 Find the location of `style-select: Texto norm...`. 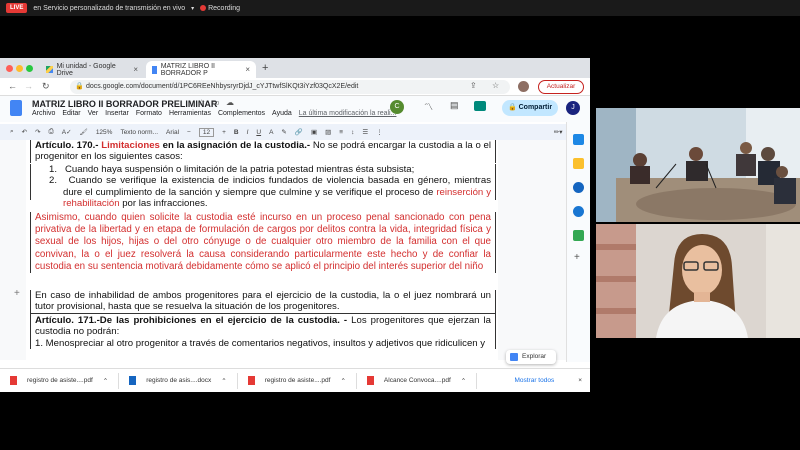

style-select: Texto norm... is located at coordinates (139, 132).